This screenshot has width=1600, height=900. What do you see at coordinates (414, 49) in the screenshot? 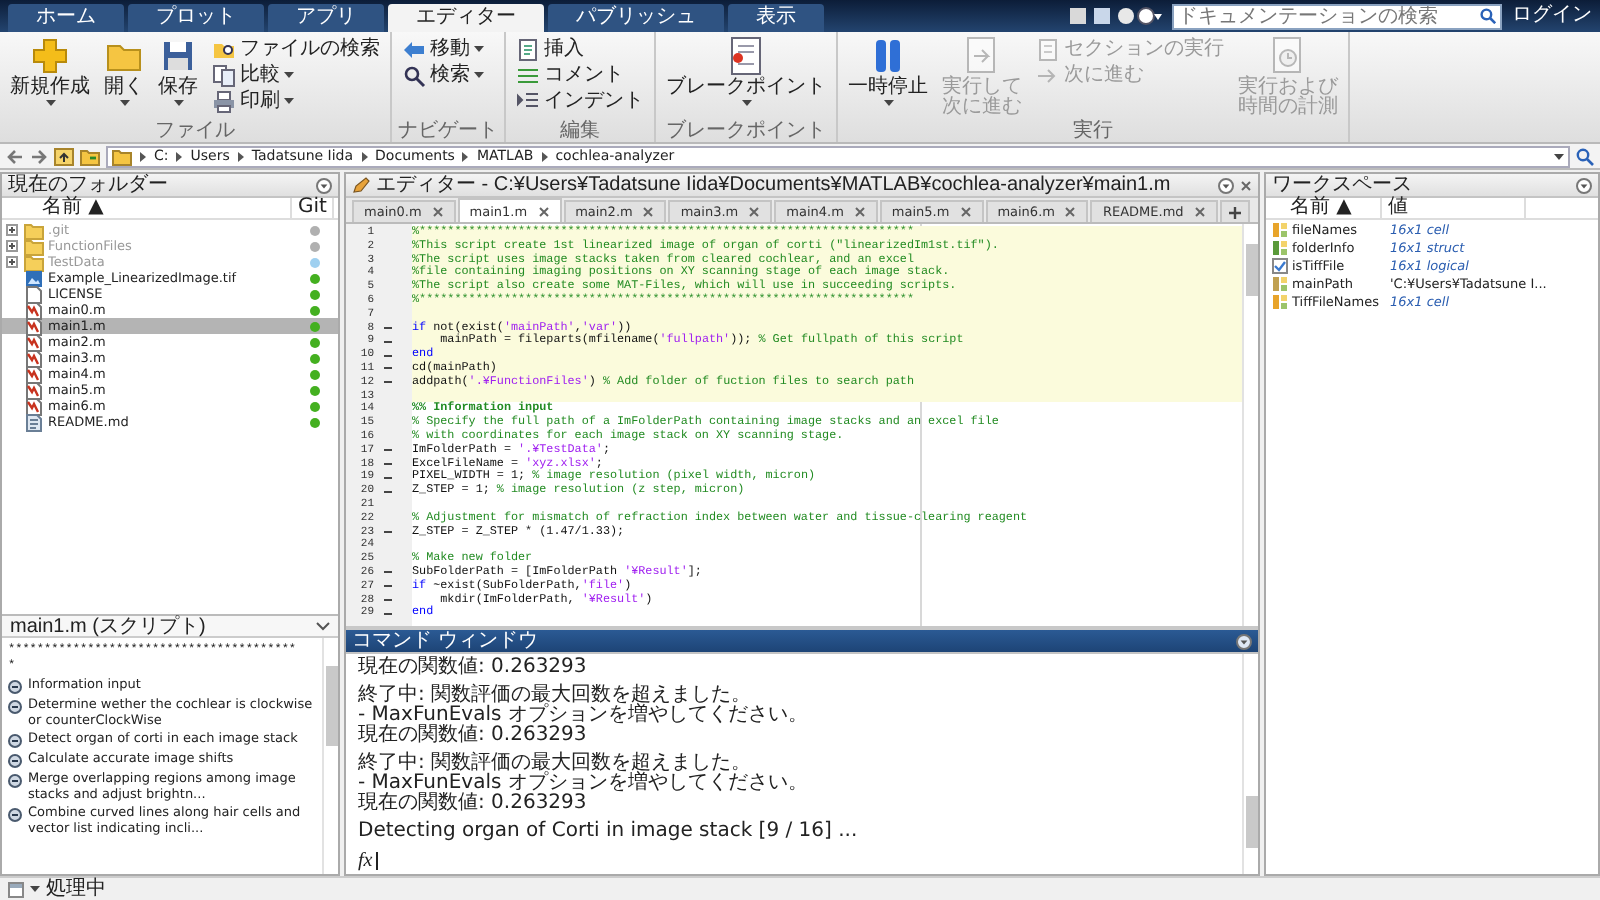
I see `arrows-icon` at bounding box center [414, 49].